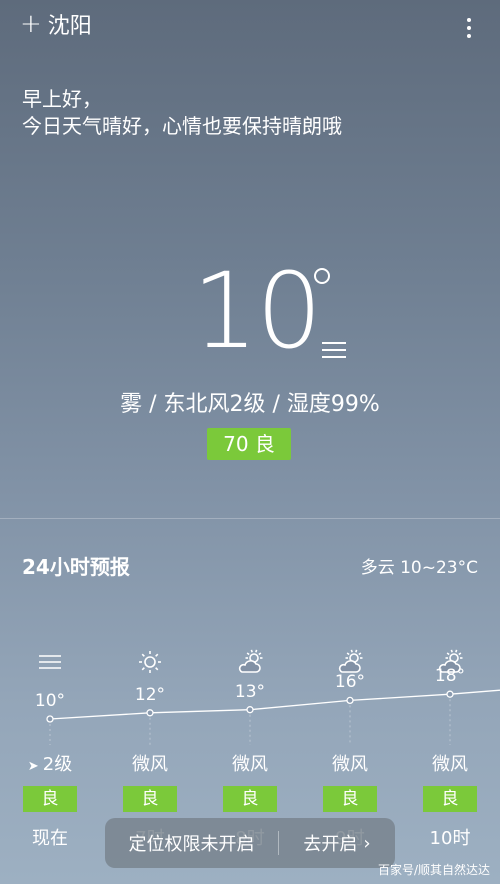 The image size is (500, 884). I want to click on sun-icon, so click(150, 662).